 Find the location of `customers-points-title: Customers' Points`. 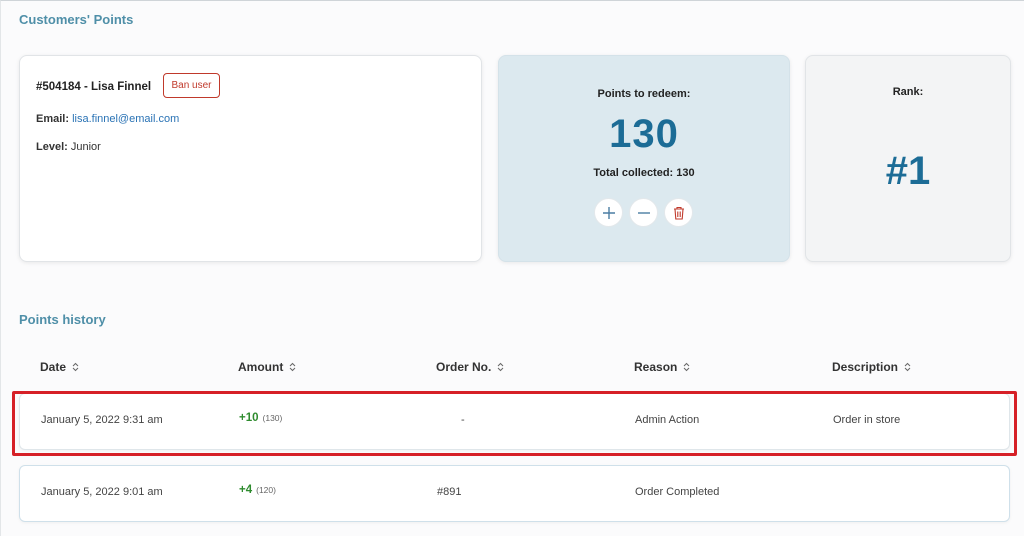

customers-points-title: Customers' Points is located at coordinates (76, 19).